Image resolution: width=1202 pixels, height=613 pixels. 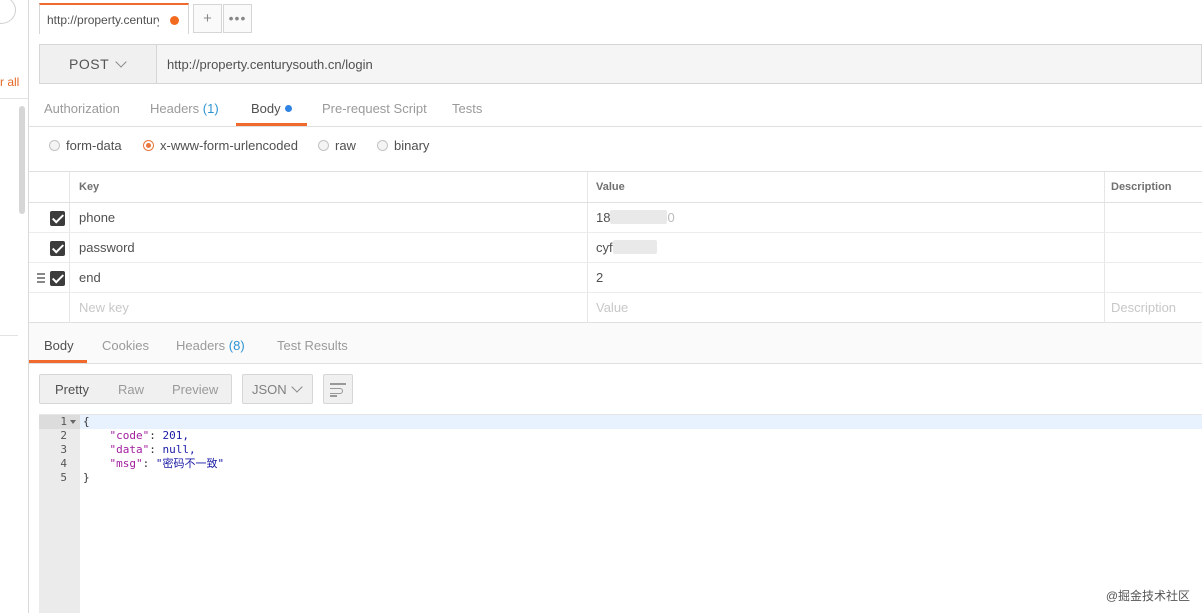 What do you see at coordinates (615, 343) in the screenshot?
I see `response-tabs: Body Cookies Headers (8) Test Results` at bounding box center [615, 343].